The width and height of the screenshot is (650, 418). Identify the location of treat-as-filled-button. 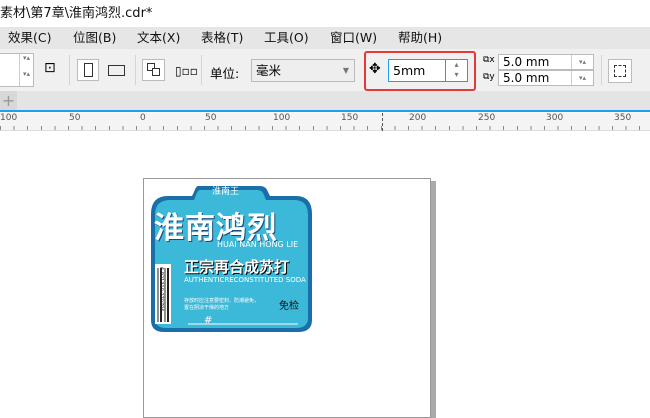
(620, 71).